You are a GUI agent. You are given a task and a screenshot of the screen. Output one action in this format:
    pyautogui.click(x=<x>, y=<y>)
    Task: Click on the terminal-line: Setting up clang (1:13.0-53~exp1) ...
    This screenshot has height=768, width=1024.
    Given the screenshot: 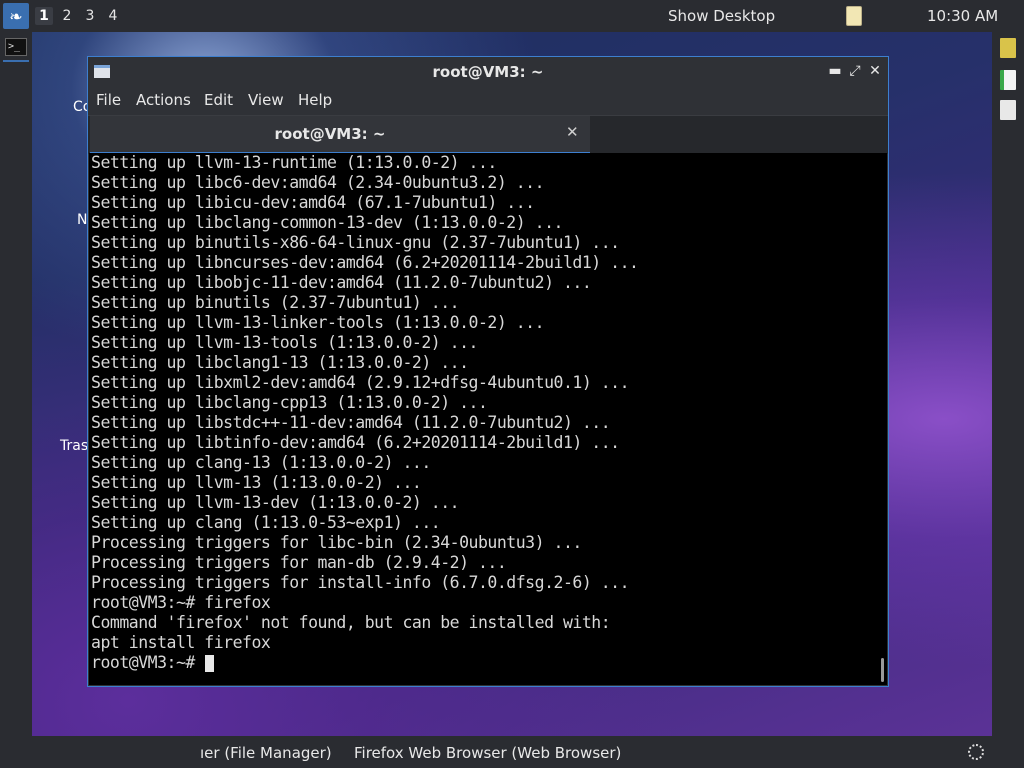 What is the action you would take?
    pyautogui.click(x=266, y=522)
    